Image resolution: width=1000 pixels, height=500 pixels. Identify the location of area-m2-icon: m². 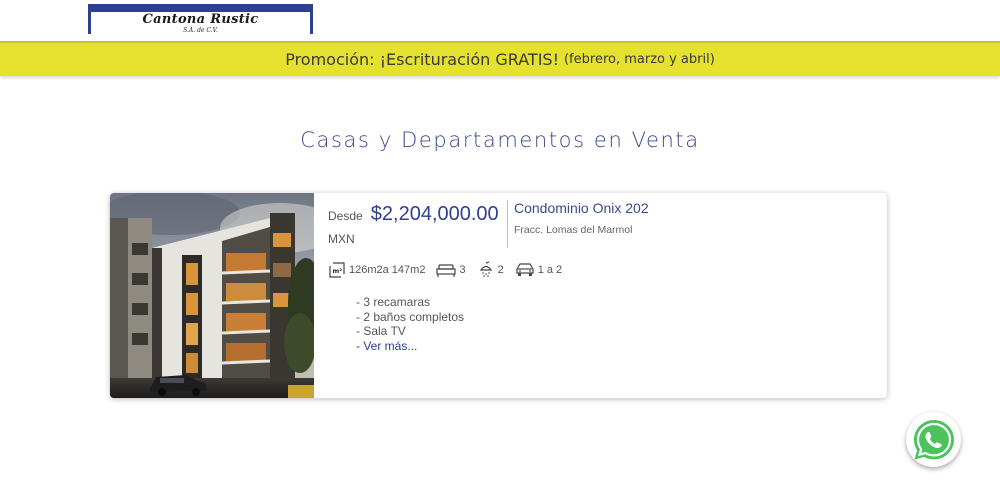
(337, 270).